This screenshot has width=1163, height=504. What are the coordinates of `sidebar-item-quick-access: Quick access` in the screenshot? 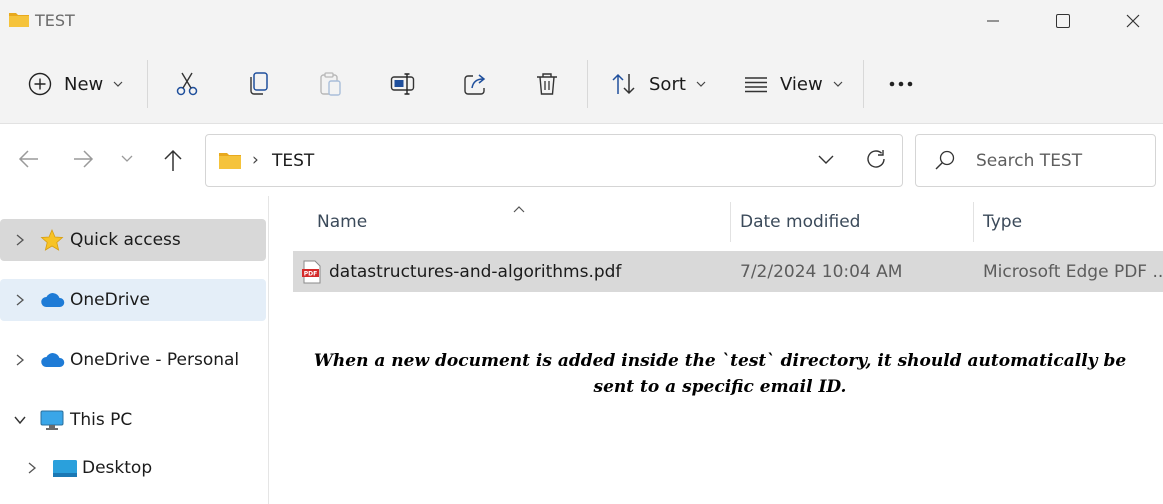 It's located at (133, 240).